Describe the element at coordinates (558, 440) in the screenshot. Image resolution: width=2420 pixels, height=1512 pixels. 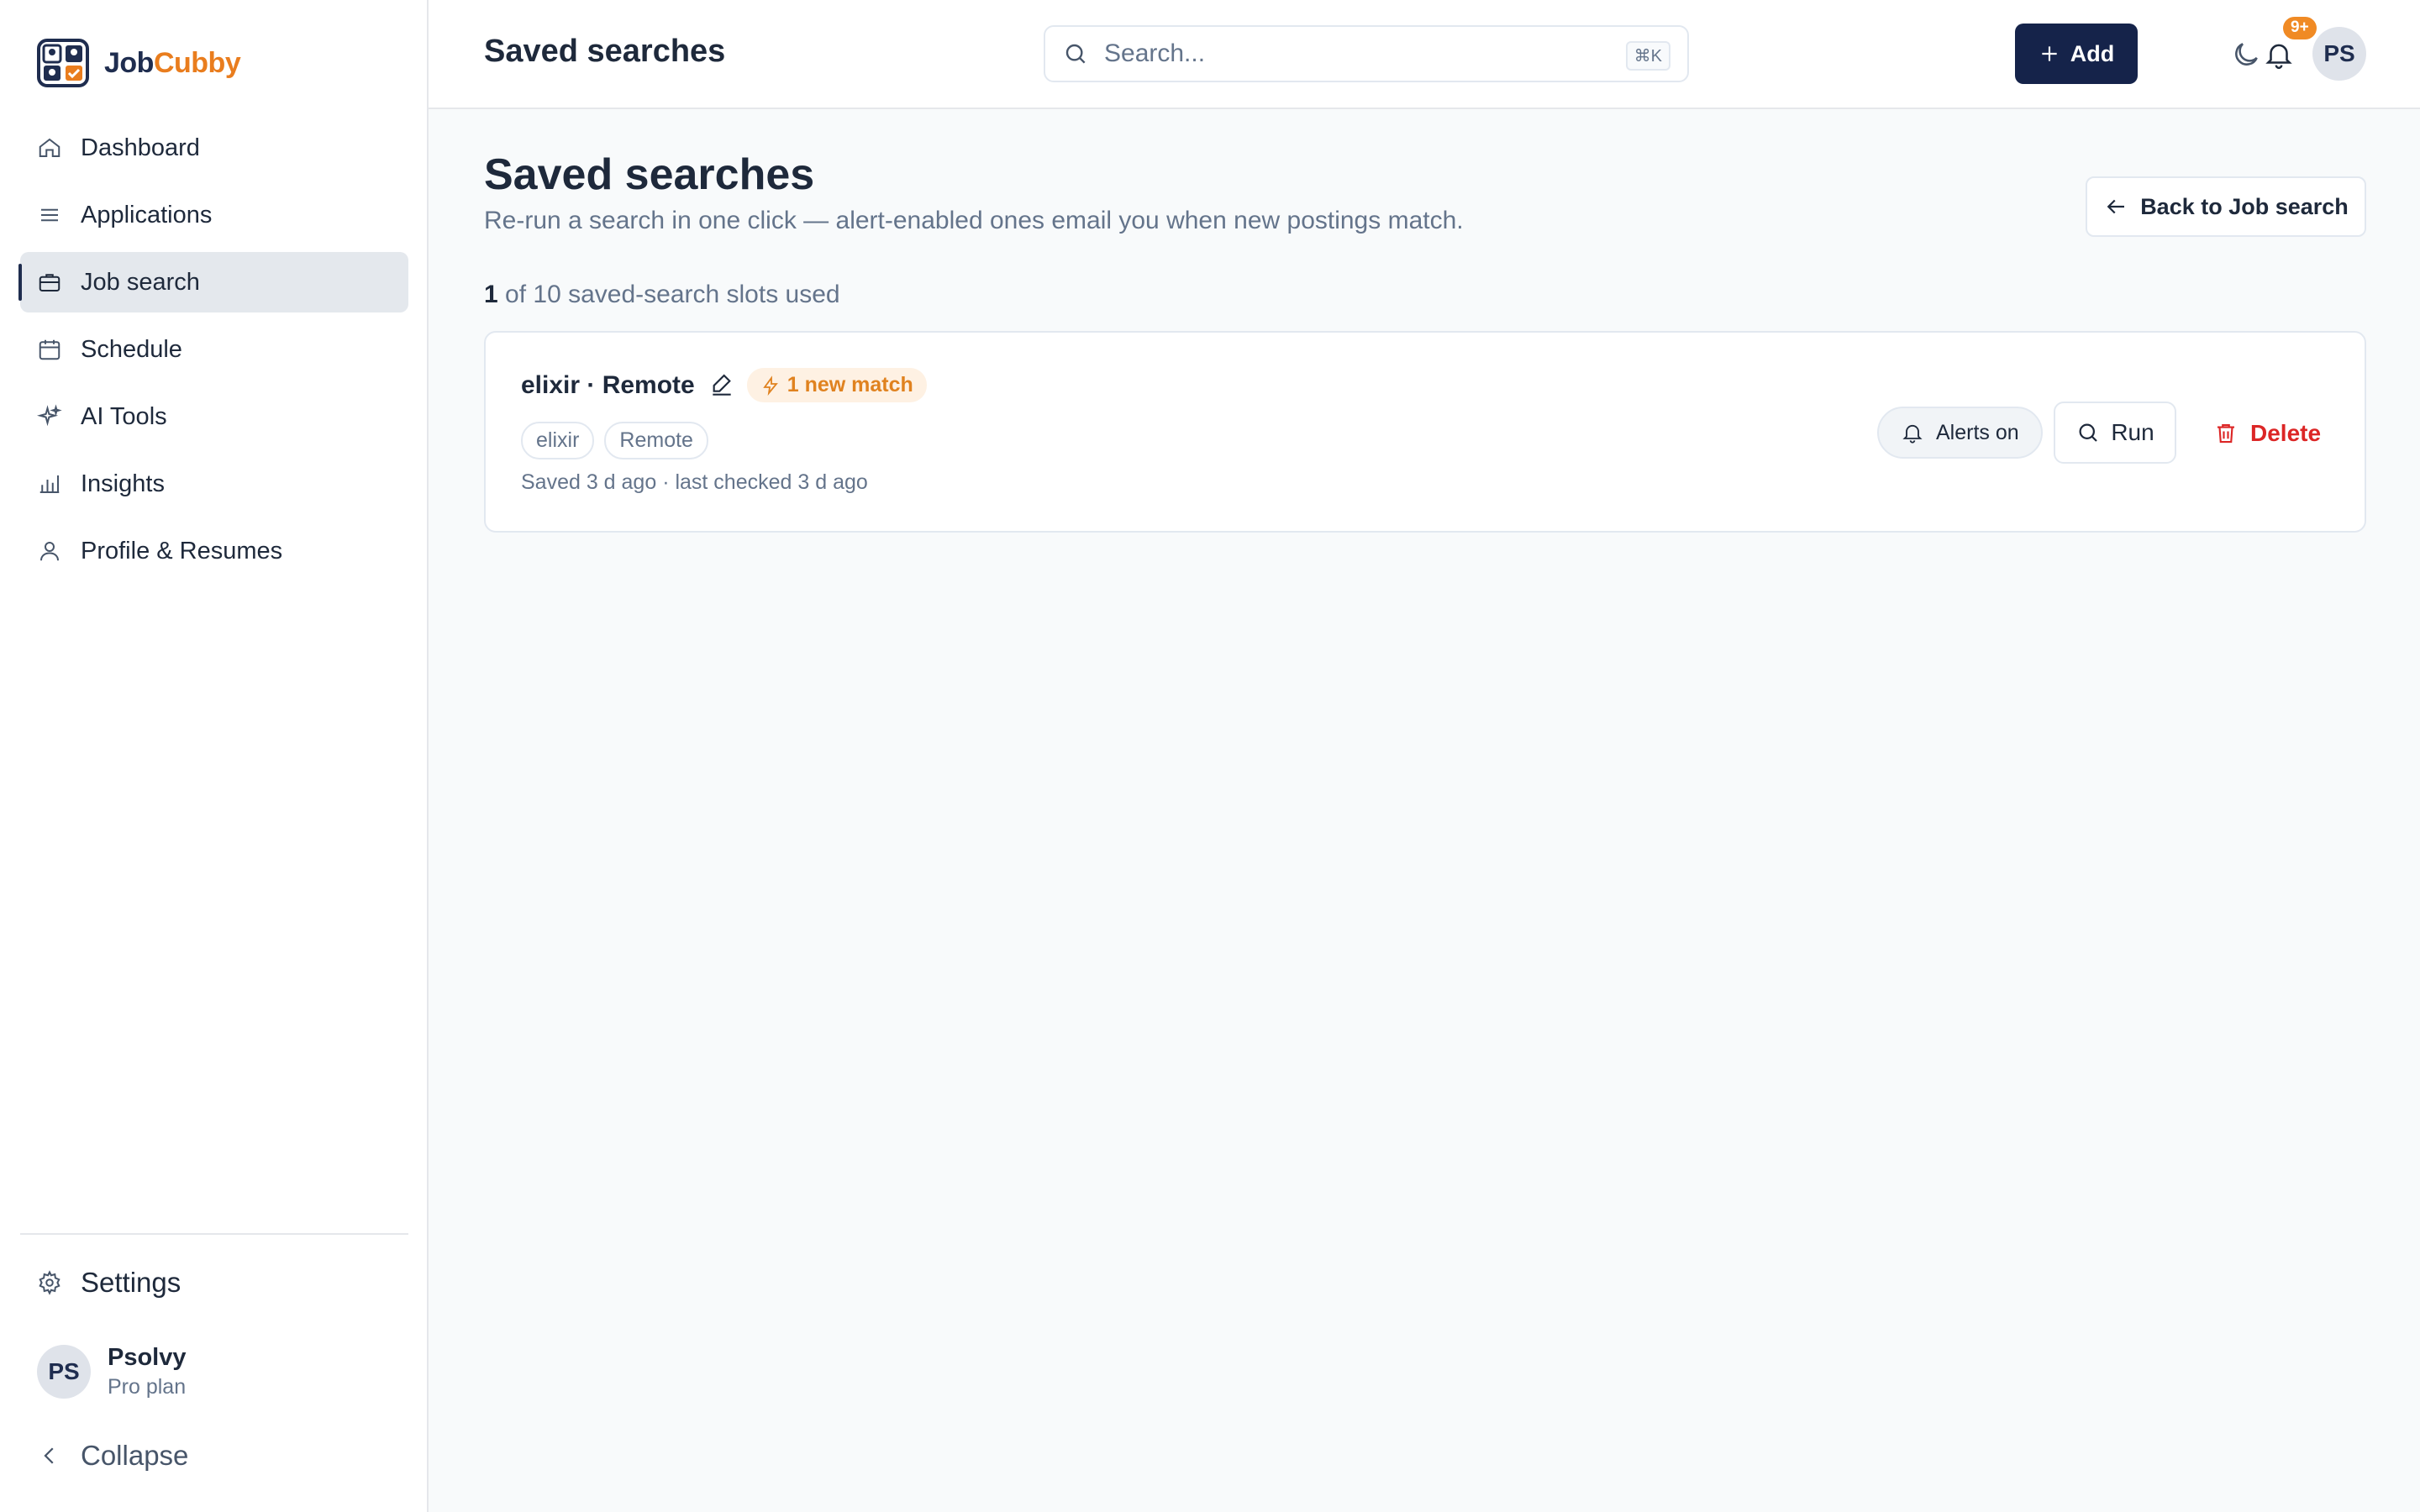
I see `filter-chip: elixir` at that location.